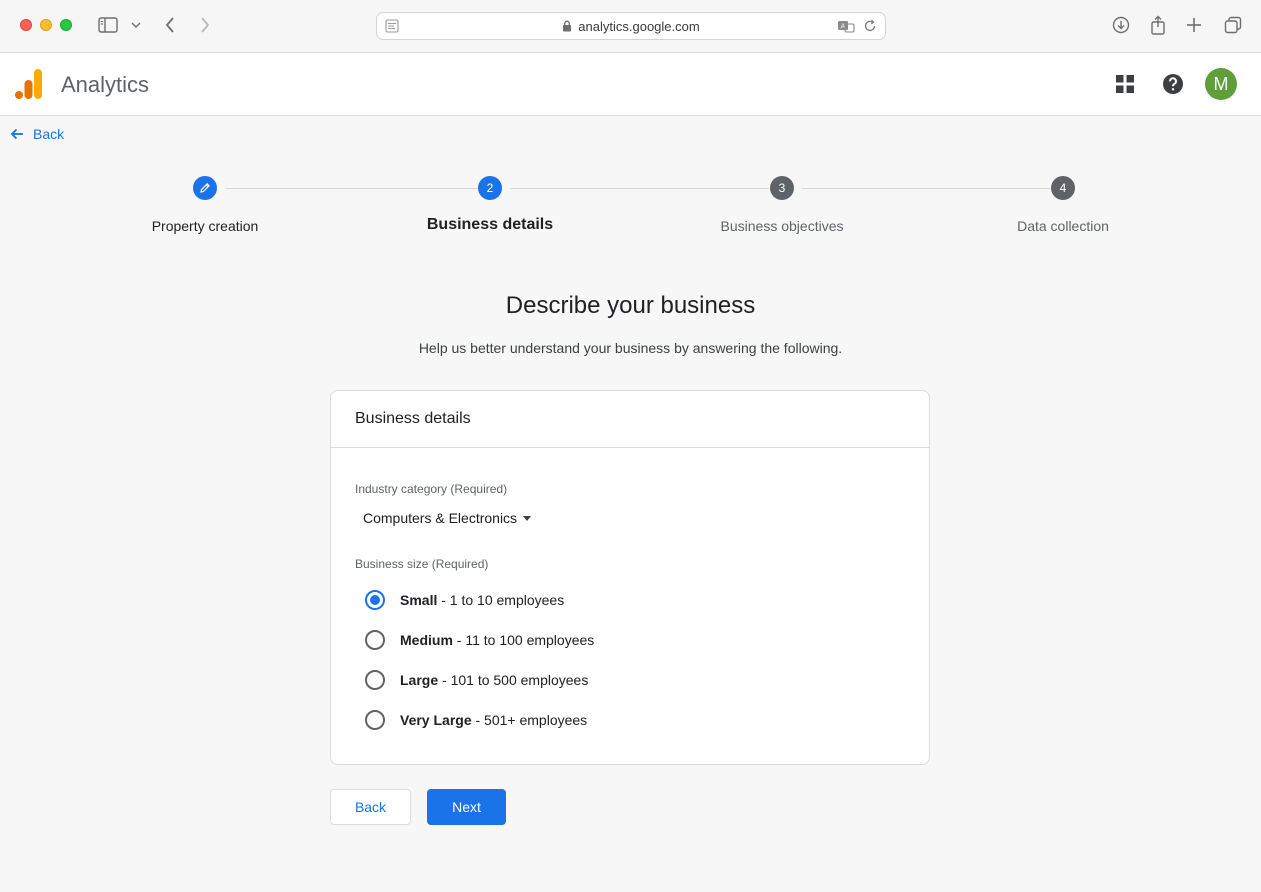 The width and height of the screenshot is (1261, 892). What do you see at coordinates (490, 188) in the screenshot?
I see `step-2-number: 2` at bounding box center [490, 188].